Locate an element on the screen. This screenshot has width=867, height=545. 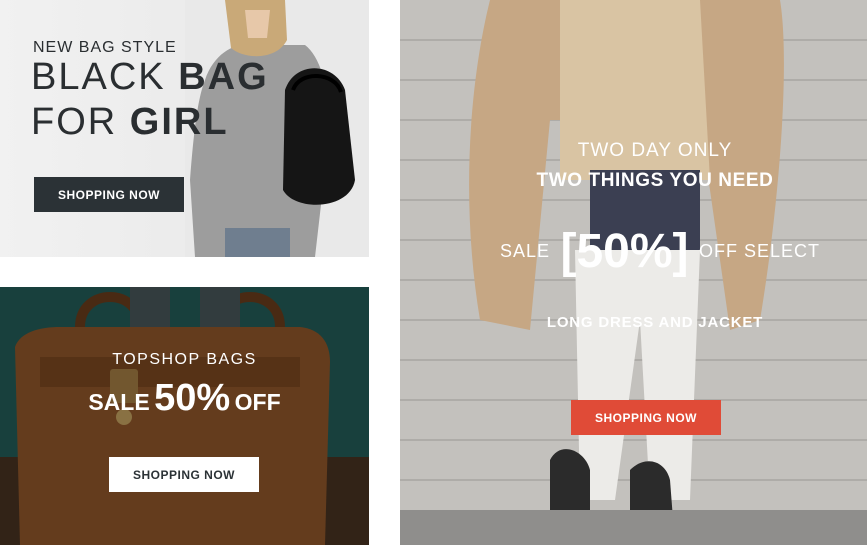
sale-percent: 50% is located at coordinates (192, 398).